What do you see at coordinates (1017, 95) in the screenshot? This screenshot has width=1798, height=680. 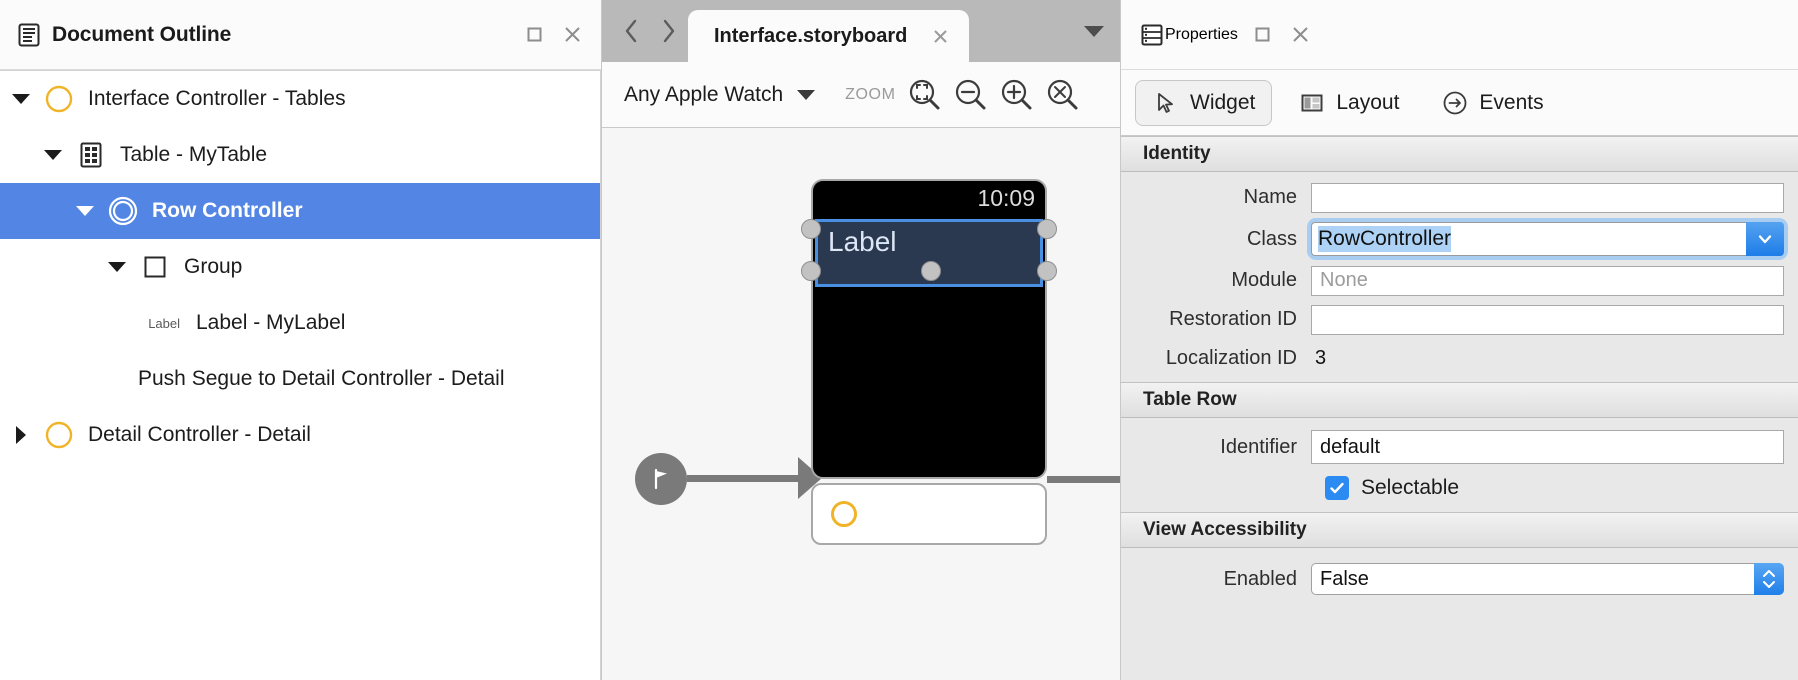 I see `zoom-in-icon` at bounding box center [1017, 95].